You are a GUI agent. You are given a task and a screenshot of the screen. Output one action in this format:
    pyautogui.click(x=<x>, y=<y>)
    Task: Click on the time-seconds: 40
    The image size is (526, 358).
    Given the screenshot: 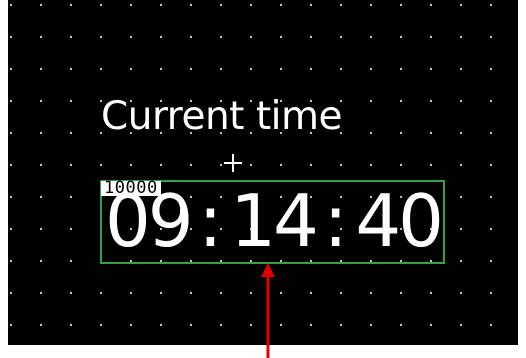 What is the action you would take?
    pyautogui.click(x=399, y=221)
    